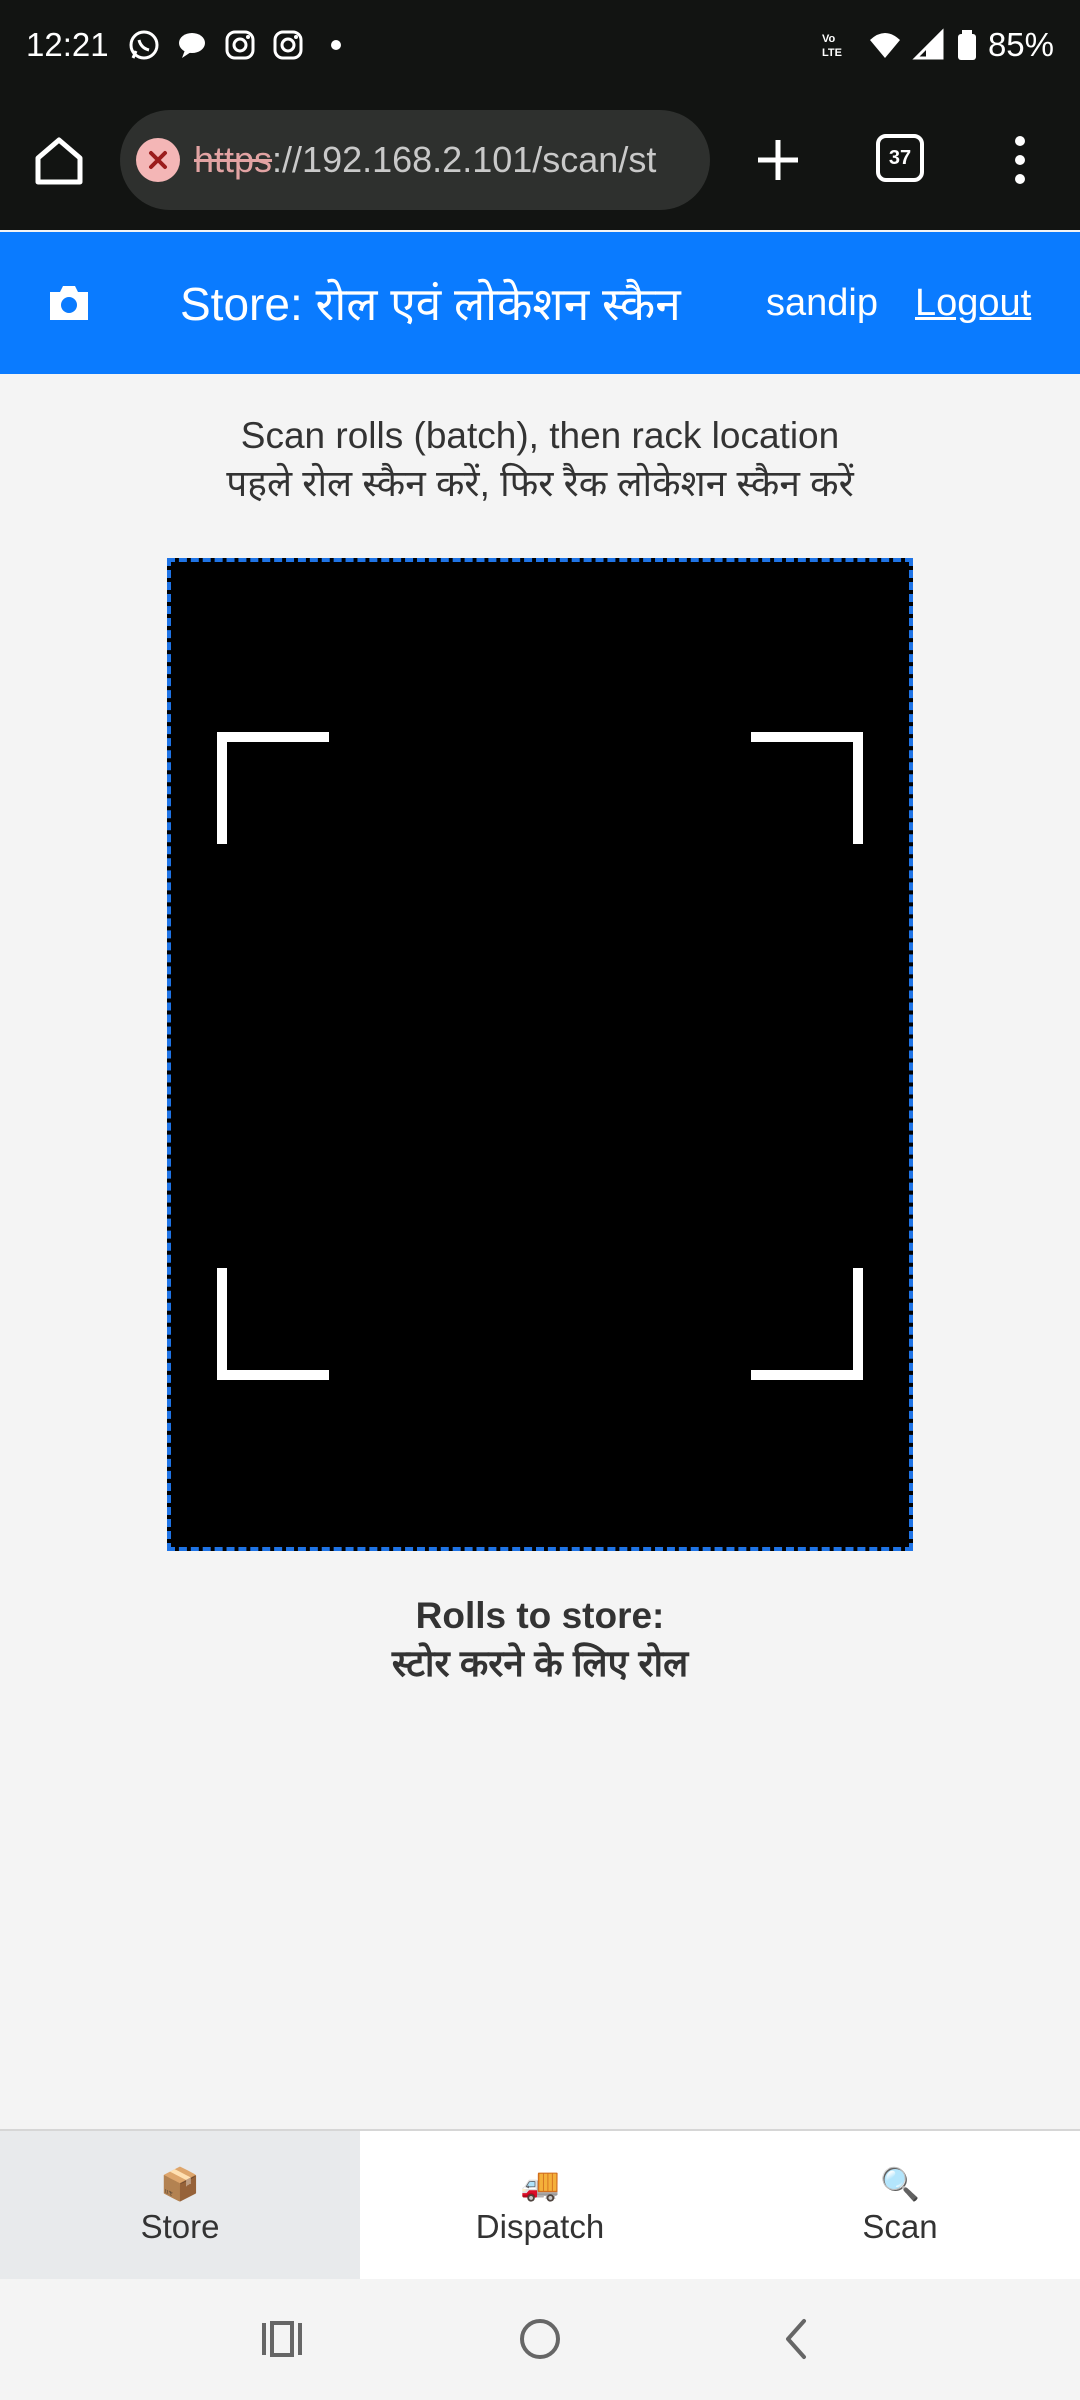  I want to click on home-button, so click(540, 2339).